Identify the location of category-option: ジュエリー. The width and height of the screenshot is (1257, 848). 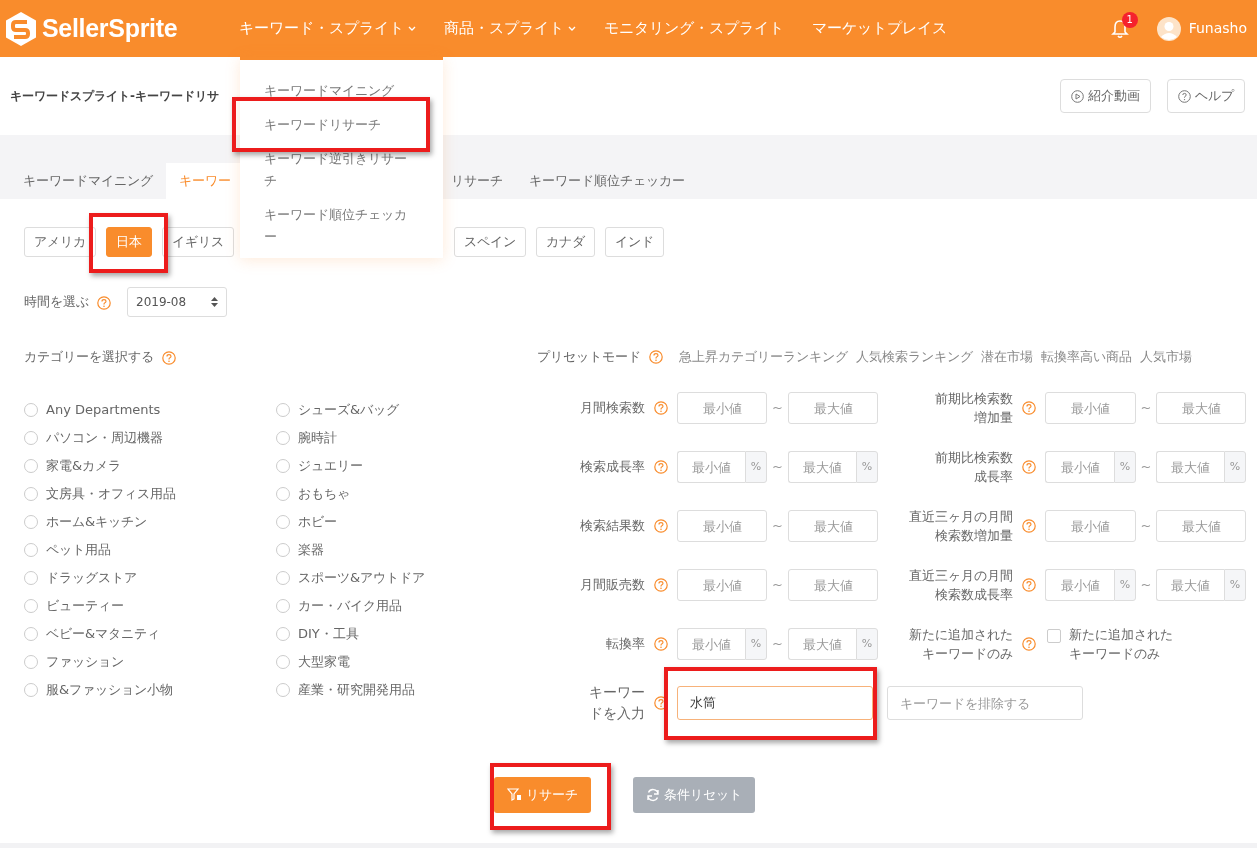
(330, 465).